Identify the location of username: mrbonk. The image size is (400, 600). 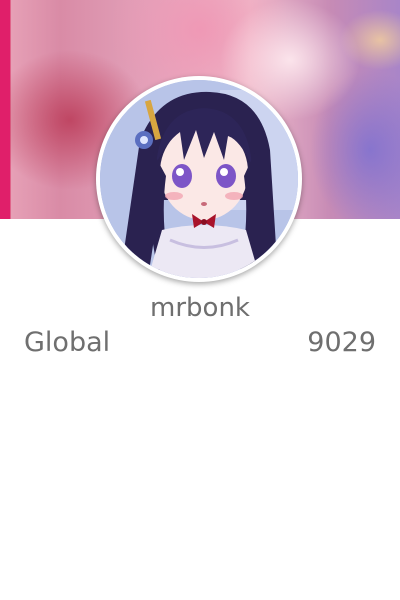
(200, 308).